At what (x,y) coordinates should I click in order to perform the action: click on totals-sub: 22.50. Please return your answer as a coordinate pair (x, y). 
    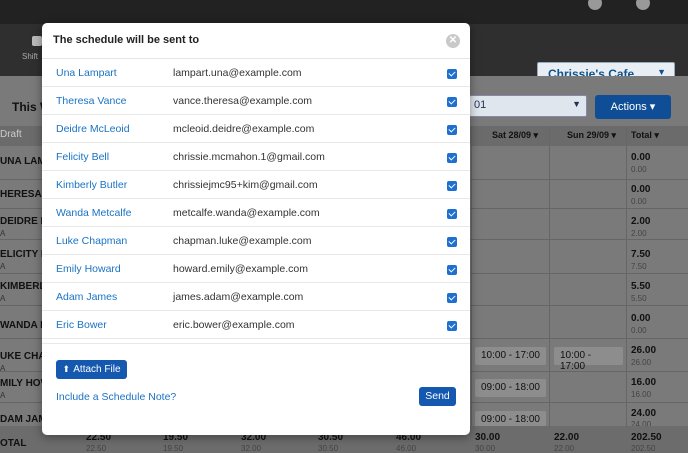
    Looking at the image, I should click on (96, 448).